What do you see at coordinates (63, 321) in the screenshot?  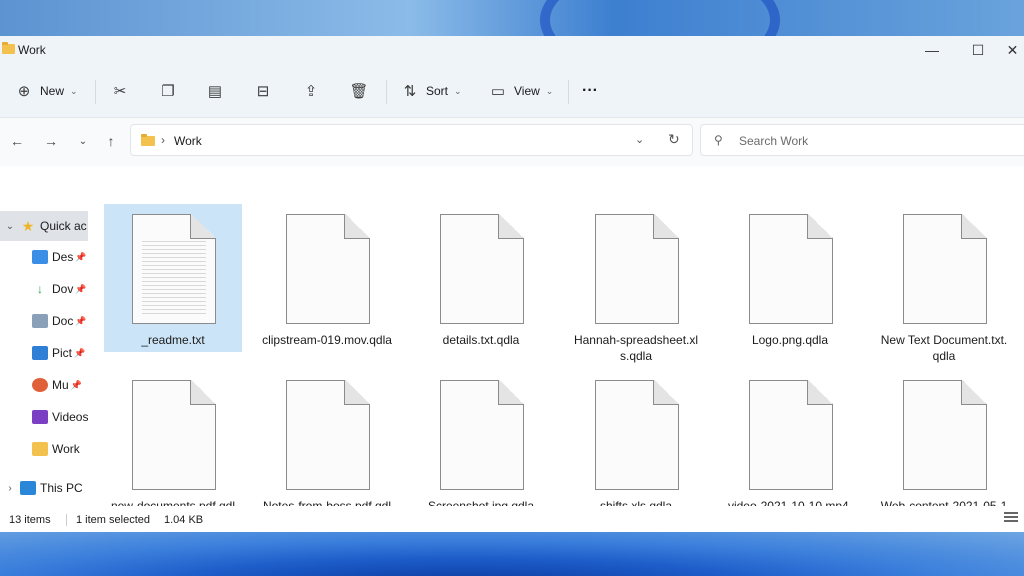 I see `sidebar-item-label: Doc` at bounding box center [63, 321].